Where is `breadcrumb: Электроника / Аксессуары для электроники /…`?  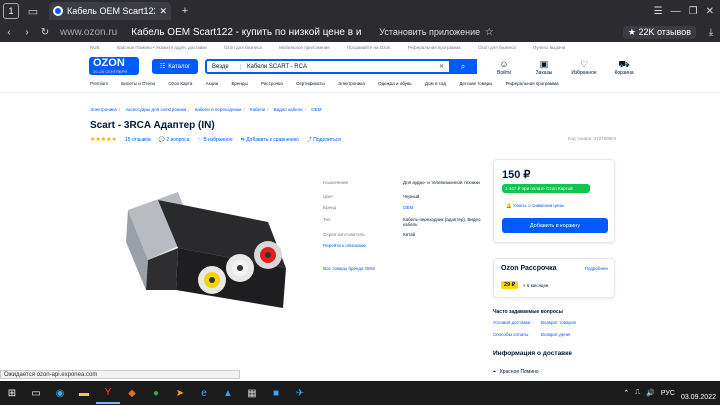
breadcrumb: Электроника / Аксессуары для электроники /… is located at coordinates (206, 109).